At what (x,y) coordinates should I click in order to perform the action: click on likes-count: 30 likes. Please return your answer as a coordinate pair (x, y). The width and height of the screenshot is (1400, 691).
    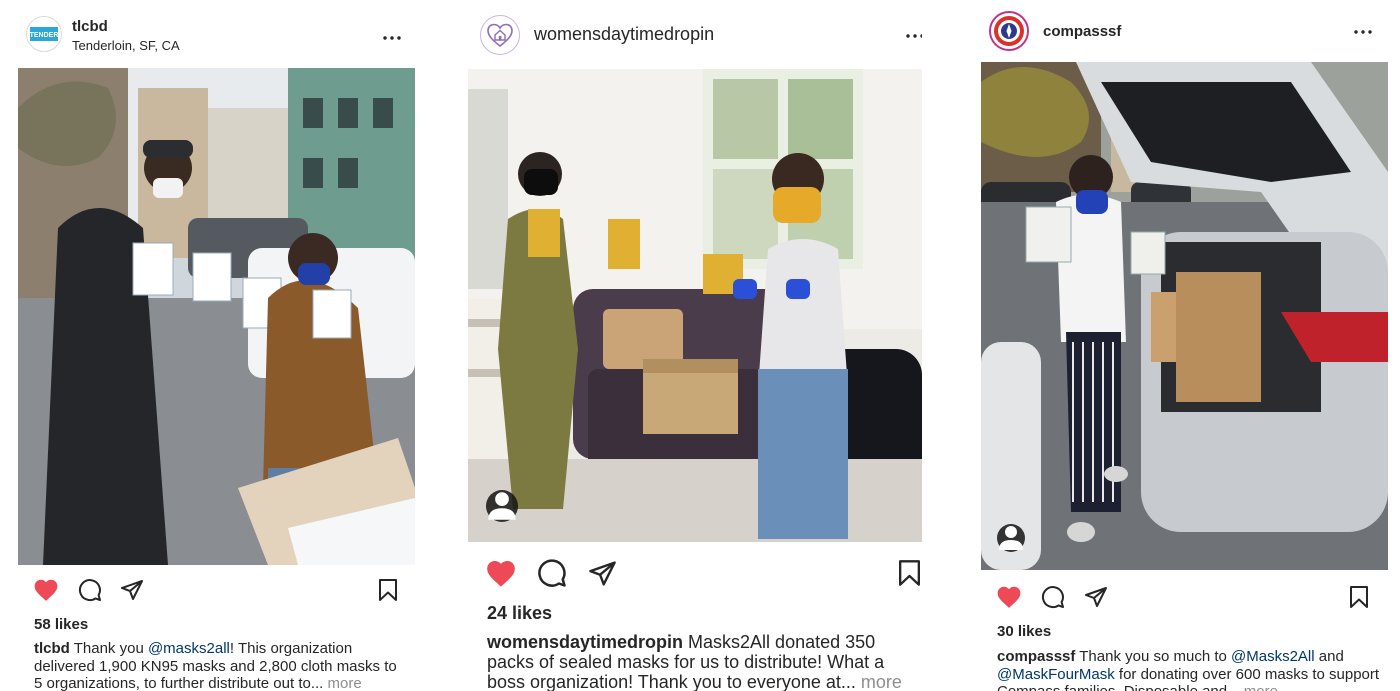
    Looking at the image, I should click on (1024, 631).